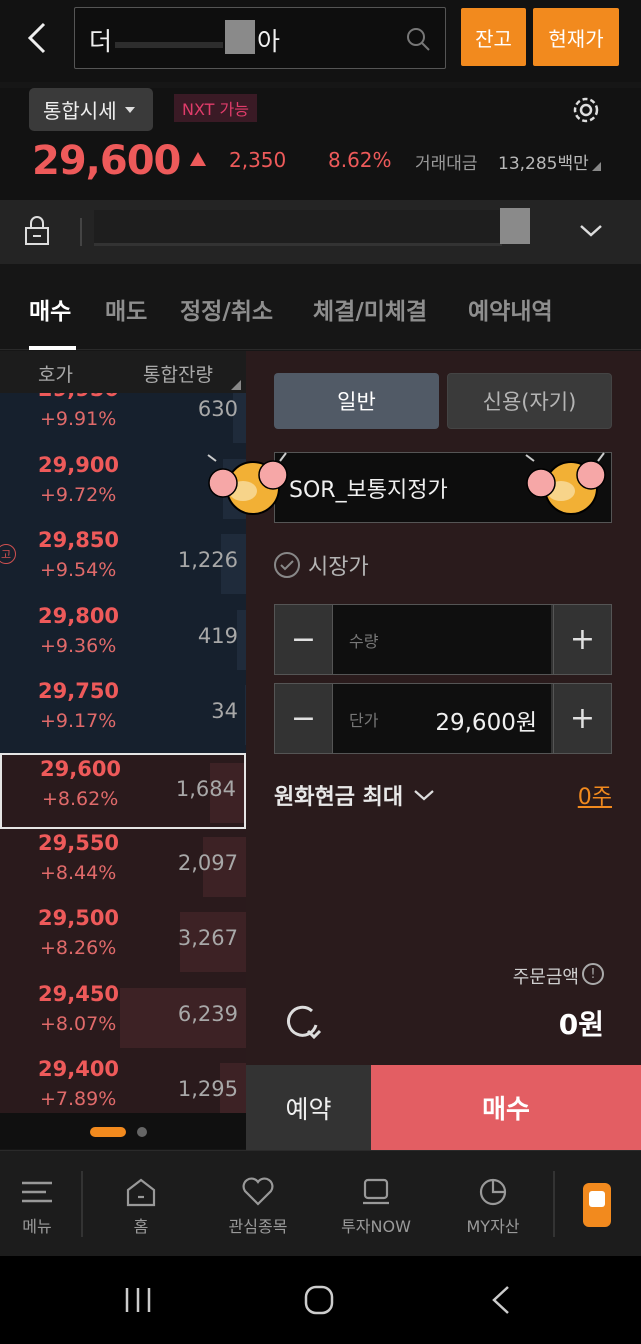 The height and width of the screenshot is (1344, 641). I want to click on gear-icon, so click(586, 110).